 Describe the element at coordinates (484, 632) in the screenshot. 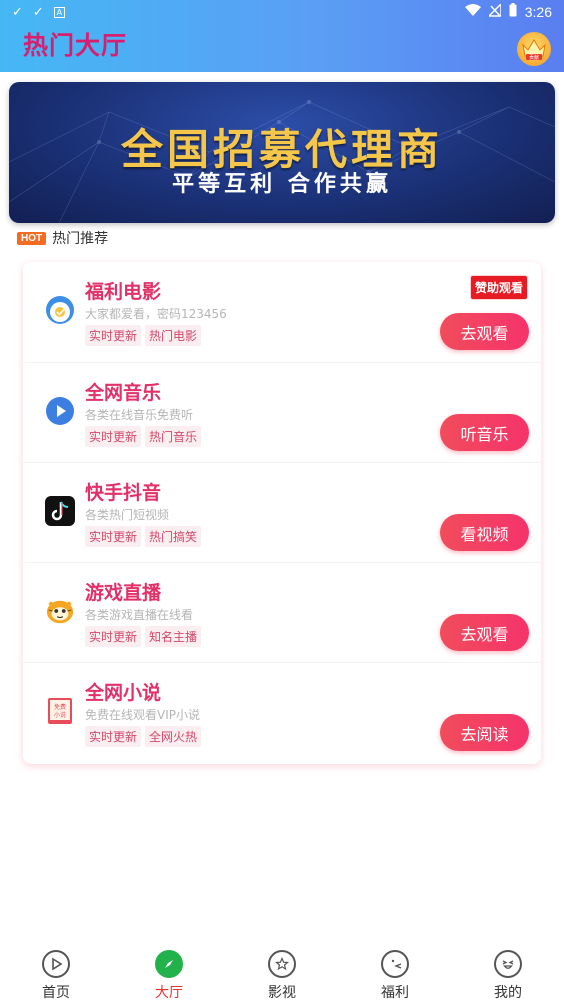

I see `watch-live-button: 去观看` at that location.